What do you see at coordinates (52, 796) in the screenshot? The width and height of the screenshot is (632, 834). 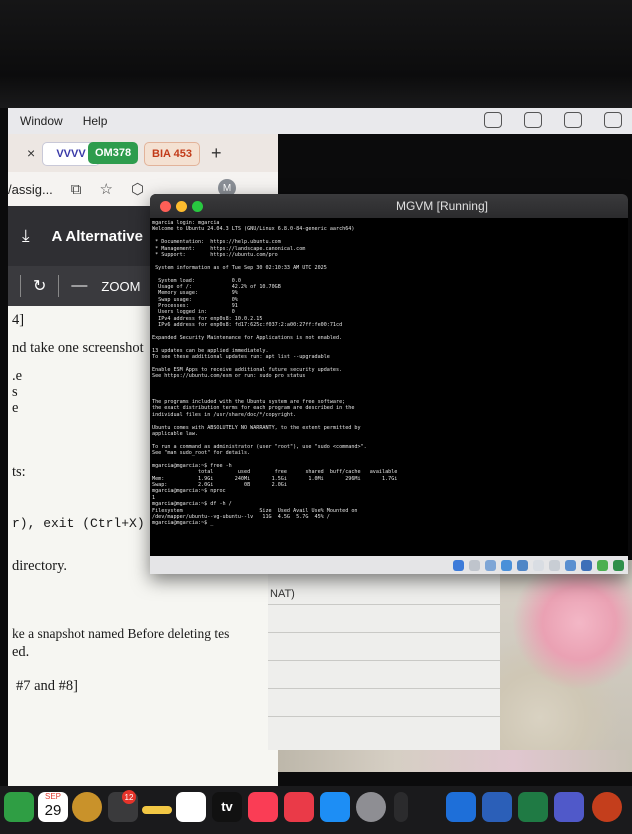 I see `calendar-month: SEP` at bounding box center [52, 796].